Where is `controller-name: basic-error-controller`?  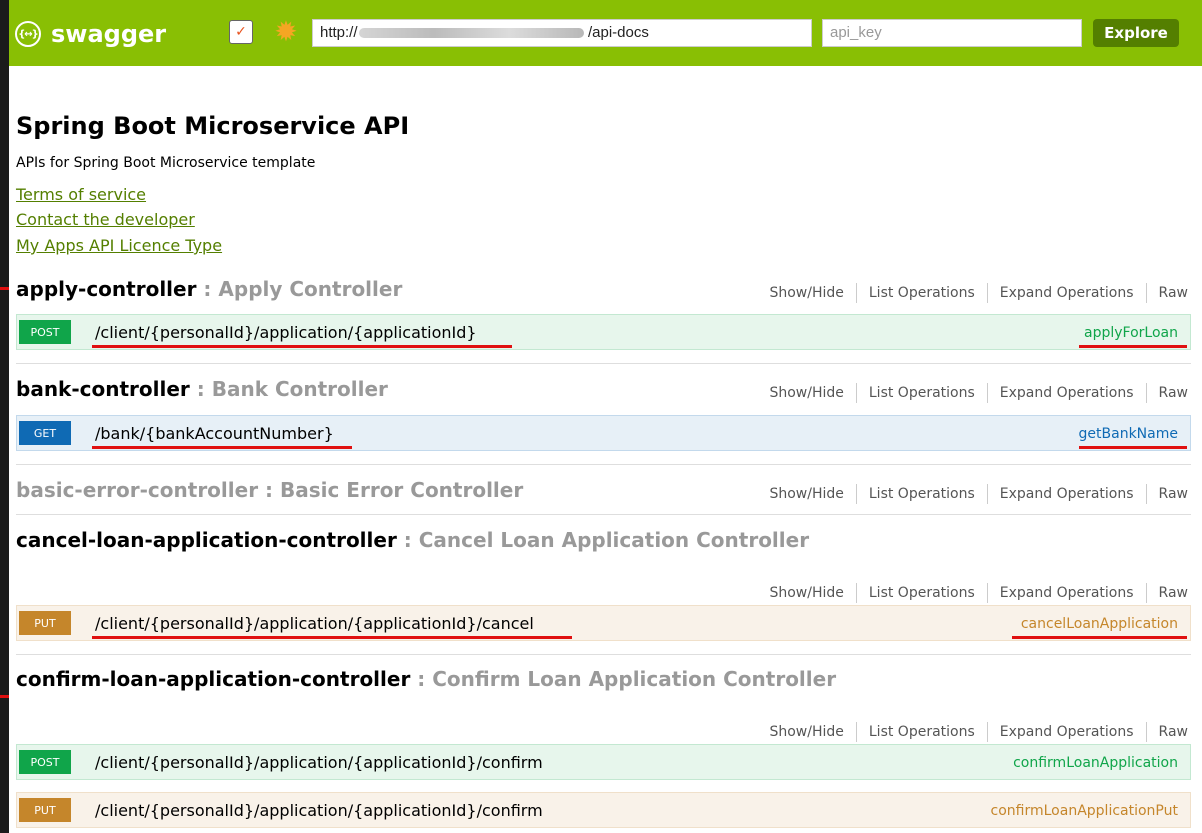 controller-name: basic-error-controller is located at coordinates (137, 490).